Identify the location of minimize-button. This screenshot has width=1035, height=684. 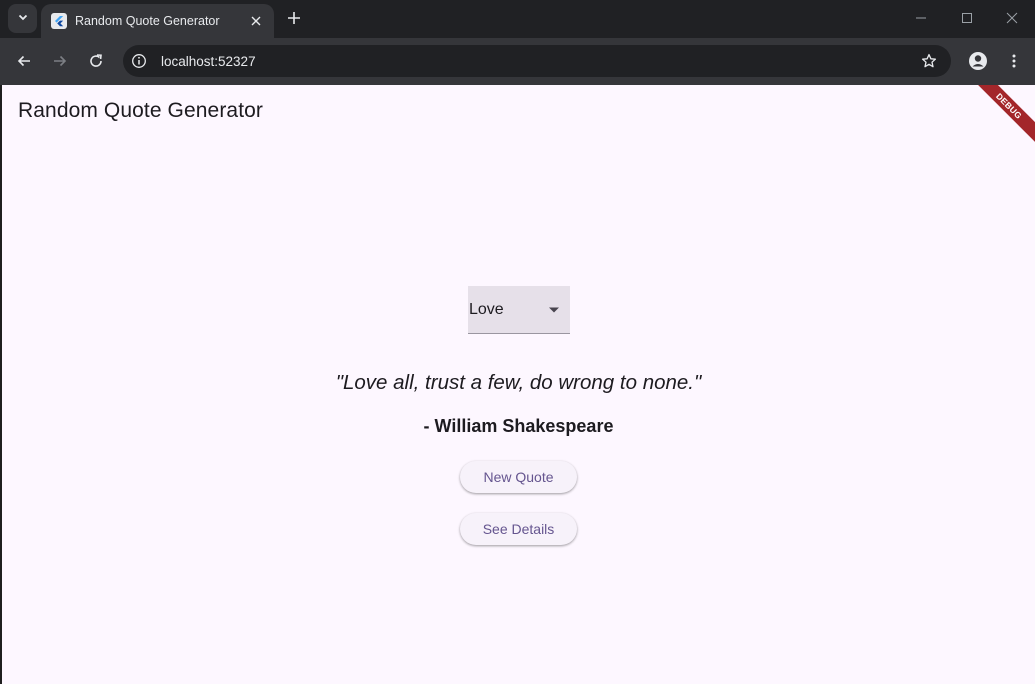
(921, 18).